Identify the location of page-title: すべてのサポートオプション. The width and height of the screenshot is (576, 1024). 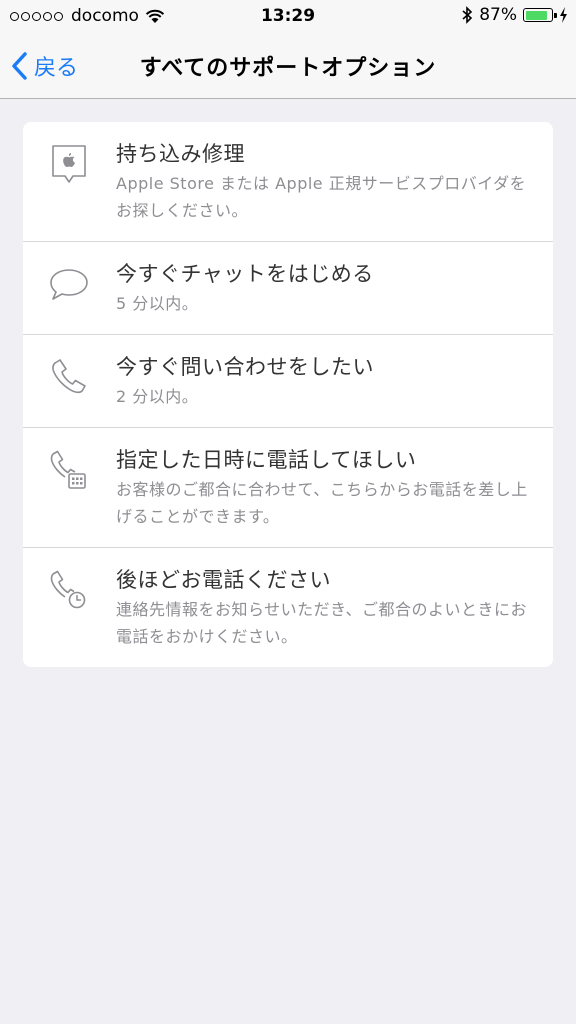
(288, 68).